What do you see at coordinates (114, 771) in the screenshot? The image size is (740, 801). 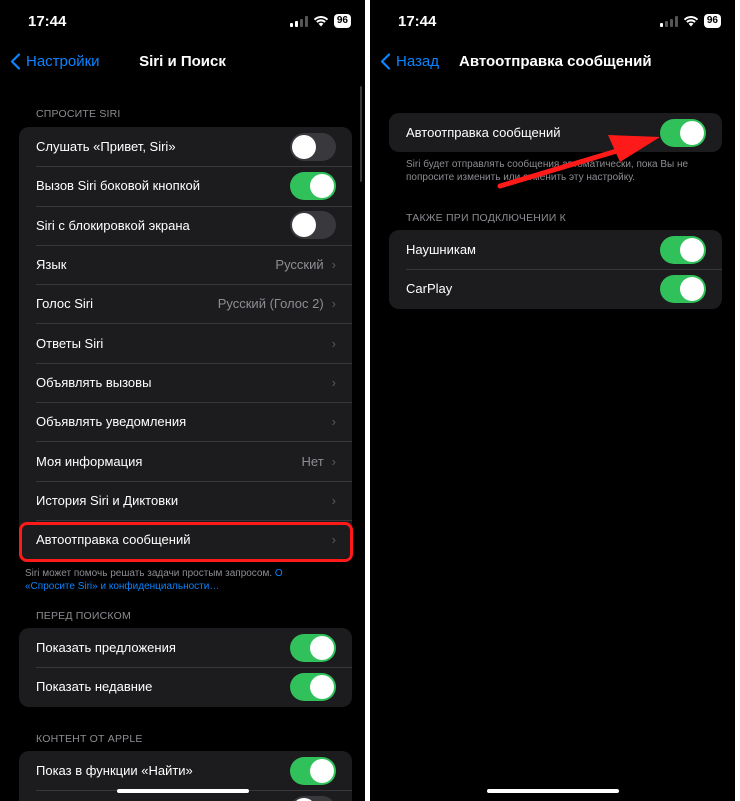 I see `row-label: Показ в функции «Найти»` at bounding box center [114, 771].